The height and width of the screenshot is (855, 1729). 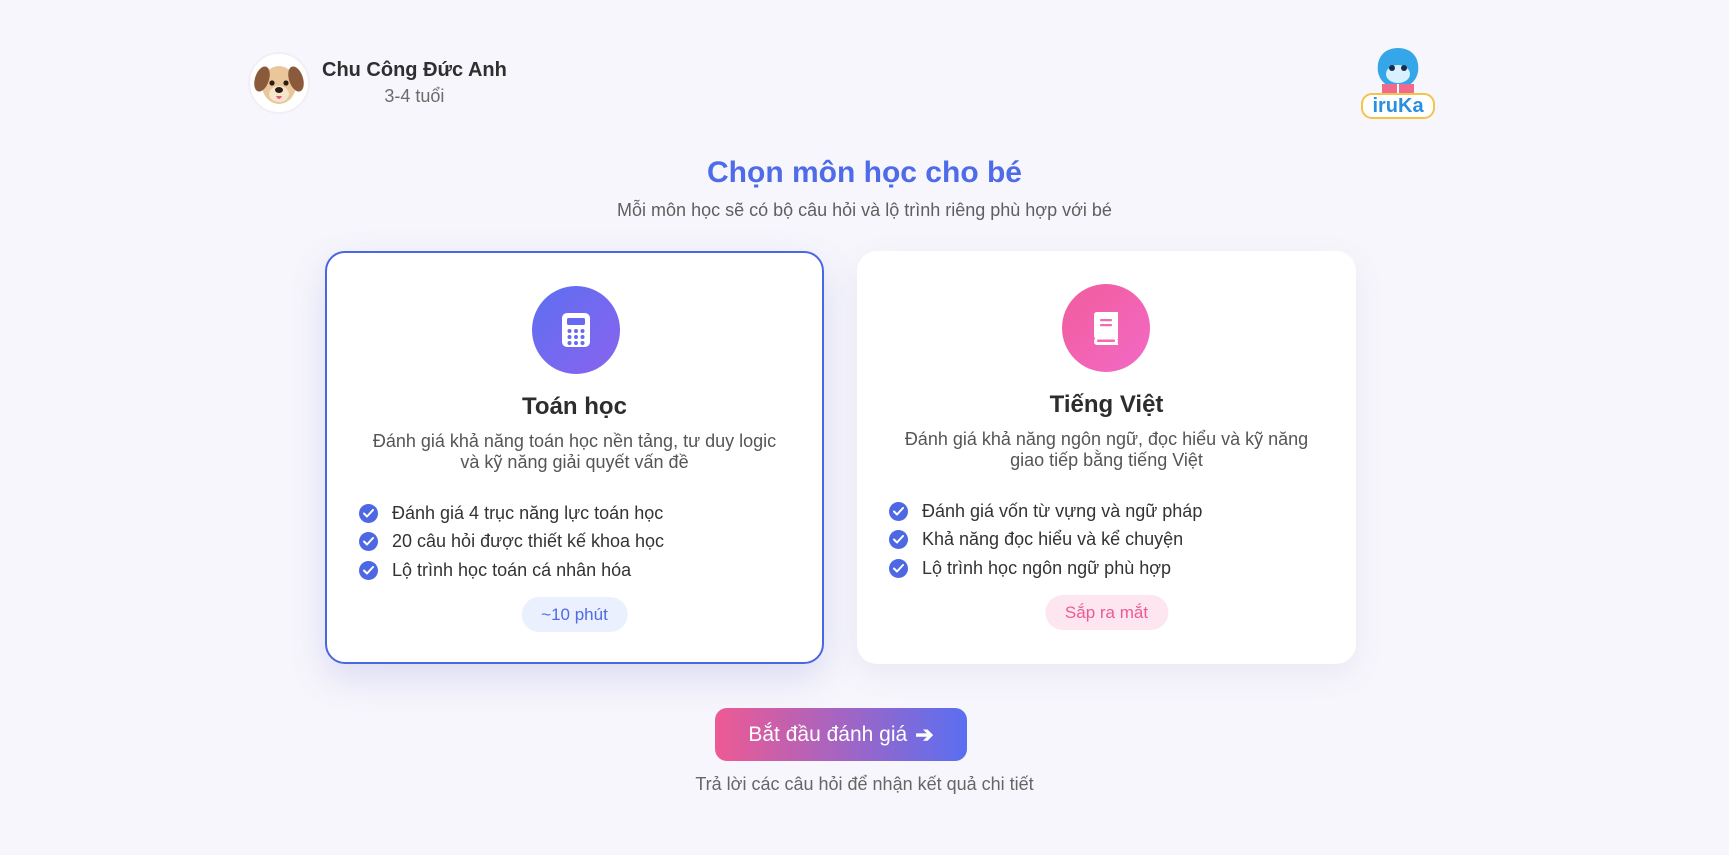 I want to click on start-assessment-button: Bắt đầu đánh giá ➔, so click(x=841, y=734).